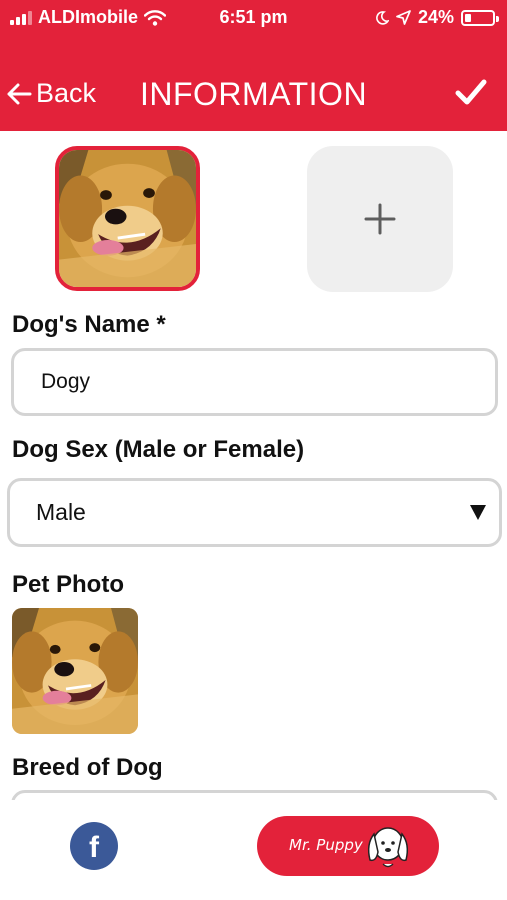  I want to click on facebook-button: f, so click(94, 846).